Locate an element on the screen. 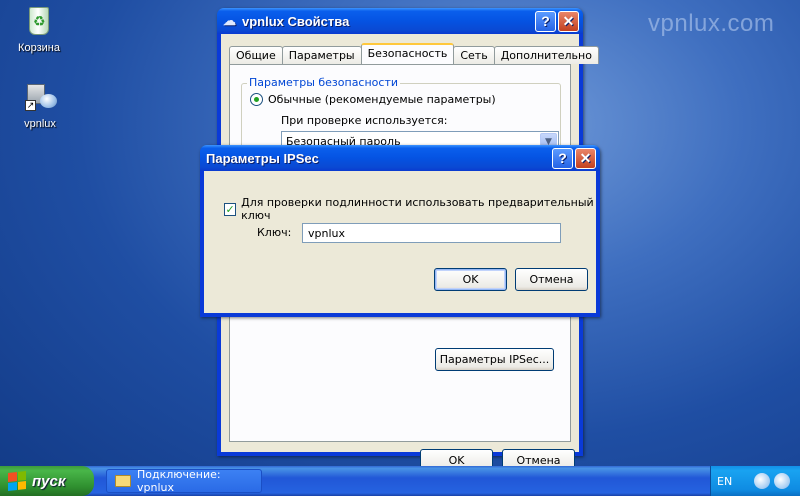  ipsec-titlebar: Параметры IPSec ? ✕ is located at coordinates (400, 158).